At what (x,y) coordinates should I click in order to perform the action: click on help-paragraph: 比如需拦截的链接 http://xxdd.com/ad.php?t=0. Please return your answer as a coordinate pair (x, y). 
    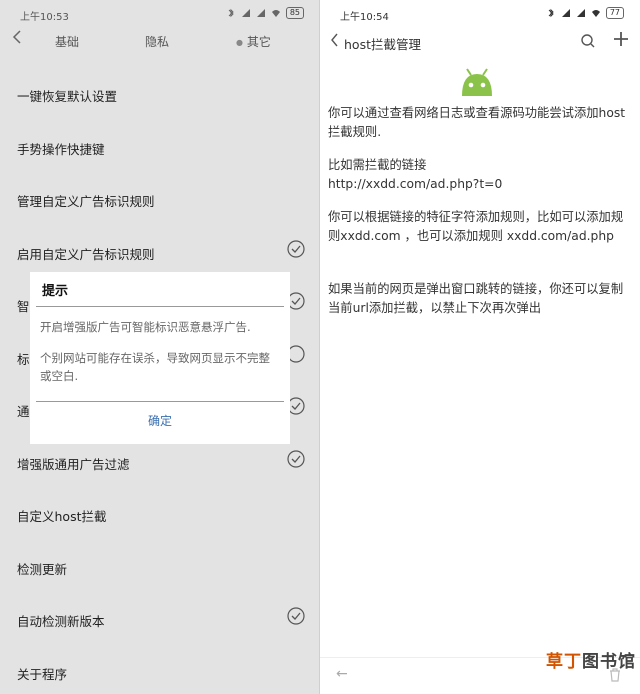
    Looking at the image, I should click on (481, 175).